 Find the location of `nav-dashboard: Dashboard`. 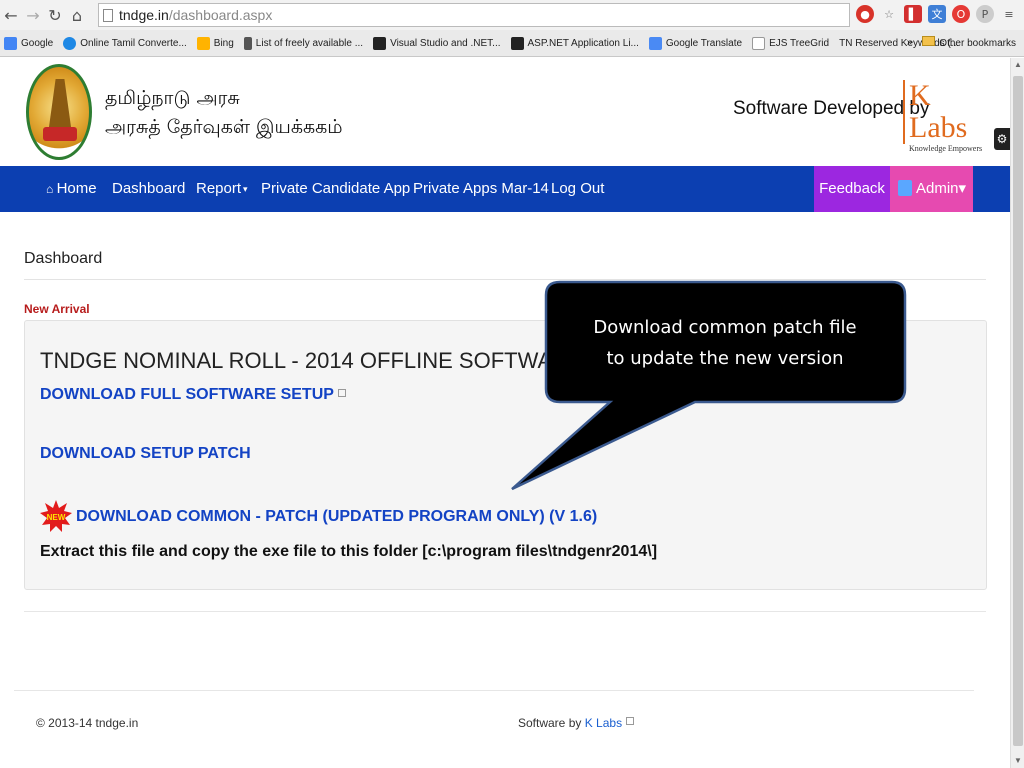

nav-dashboard: Dashboard is located at coordinates (148, 189).